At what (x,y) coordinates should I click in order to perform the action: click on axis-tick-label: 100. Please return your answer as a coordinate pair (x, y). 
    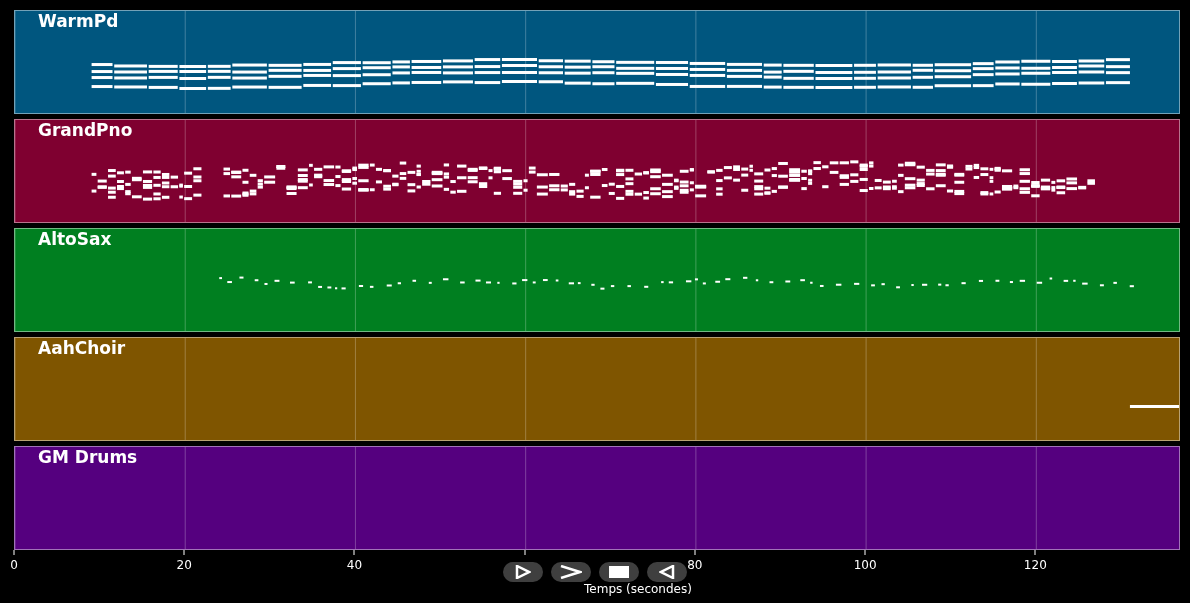
    Looking at the image, I should click on (865, 565).